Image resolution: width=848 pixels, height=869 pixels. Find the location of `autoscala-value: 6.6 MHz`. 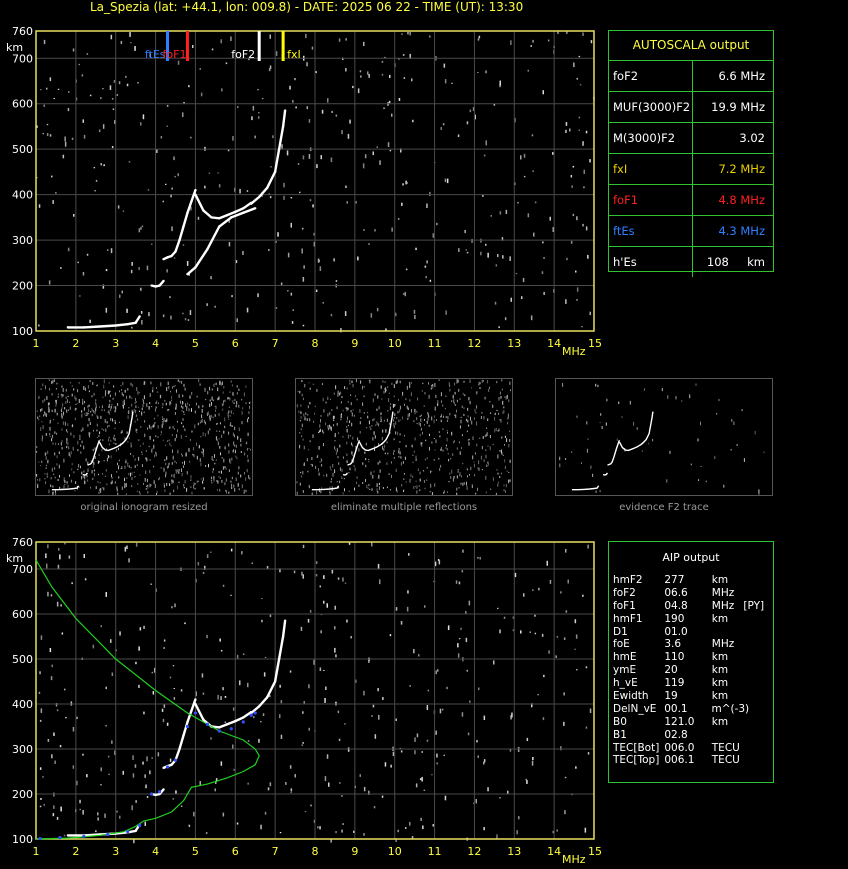

autoscala-value: 6.6 MHz is located at coordinates (741, 76).